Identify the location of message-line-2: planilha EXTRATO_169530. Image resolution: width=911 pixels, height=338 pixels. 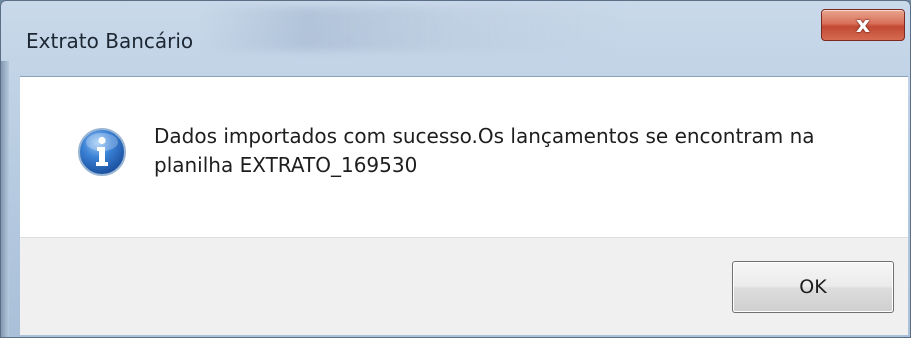
(286, 165).